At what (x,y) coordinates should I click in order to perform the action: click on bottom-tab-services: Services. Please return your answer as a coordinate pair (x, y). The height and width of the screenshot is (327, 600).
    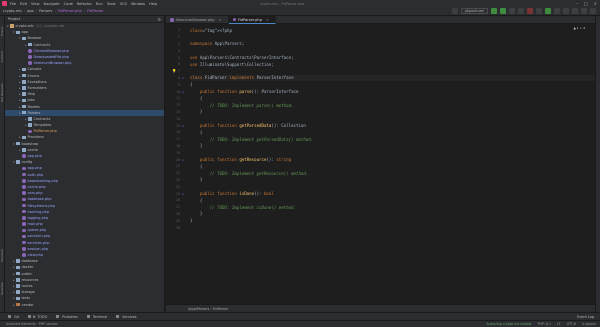
    Looking at the image, I should click on (126, 317).